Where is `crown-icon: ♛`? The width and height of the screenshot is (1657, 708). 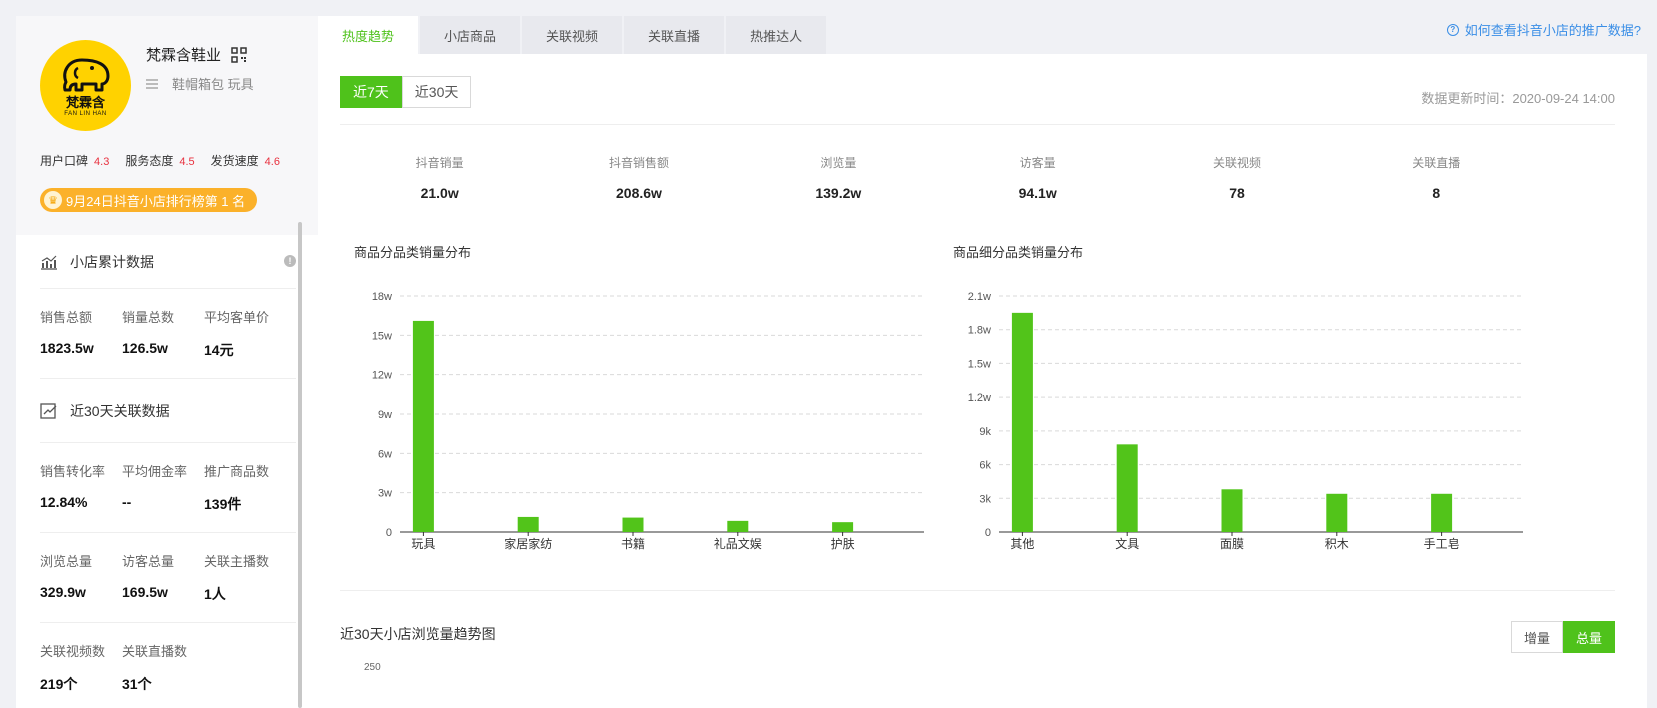
crown-icon: ♛ is located at coordinates (53, 200).